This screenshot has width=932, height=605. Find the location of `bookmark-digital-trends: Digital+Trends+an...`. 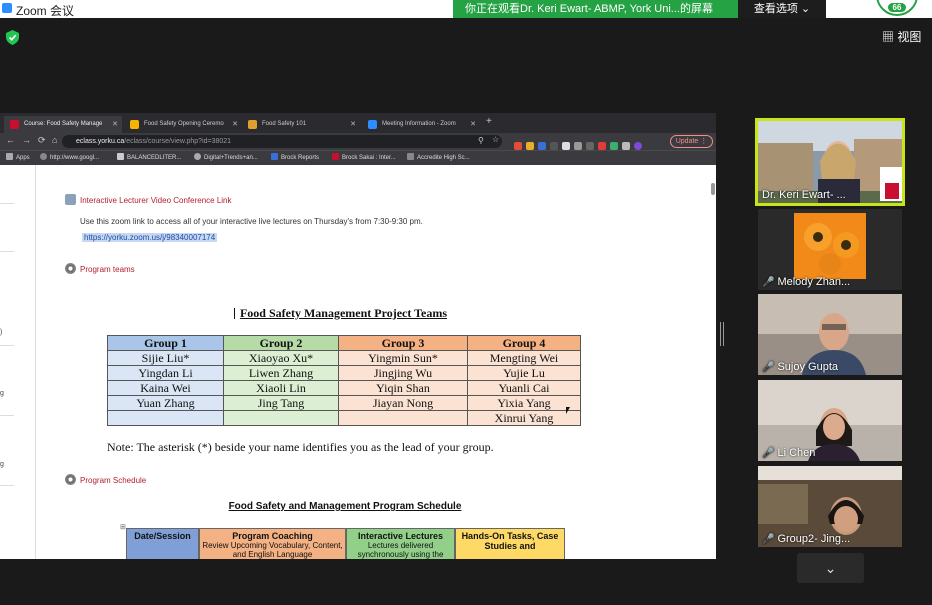

bookmark-digital-trends: Digital+Trends+an... is located at coordinates (226, 157).